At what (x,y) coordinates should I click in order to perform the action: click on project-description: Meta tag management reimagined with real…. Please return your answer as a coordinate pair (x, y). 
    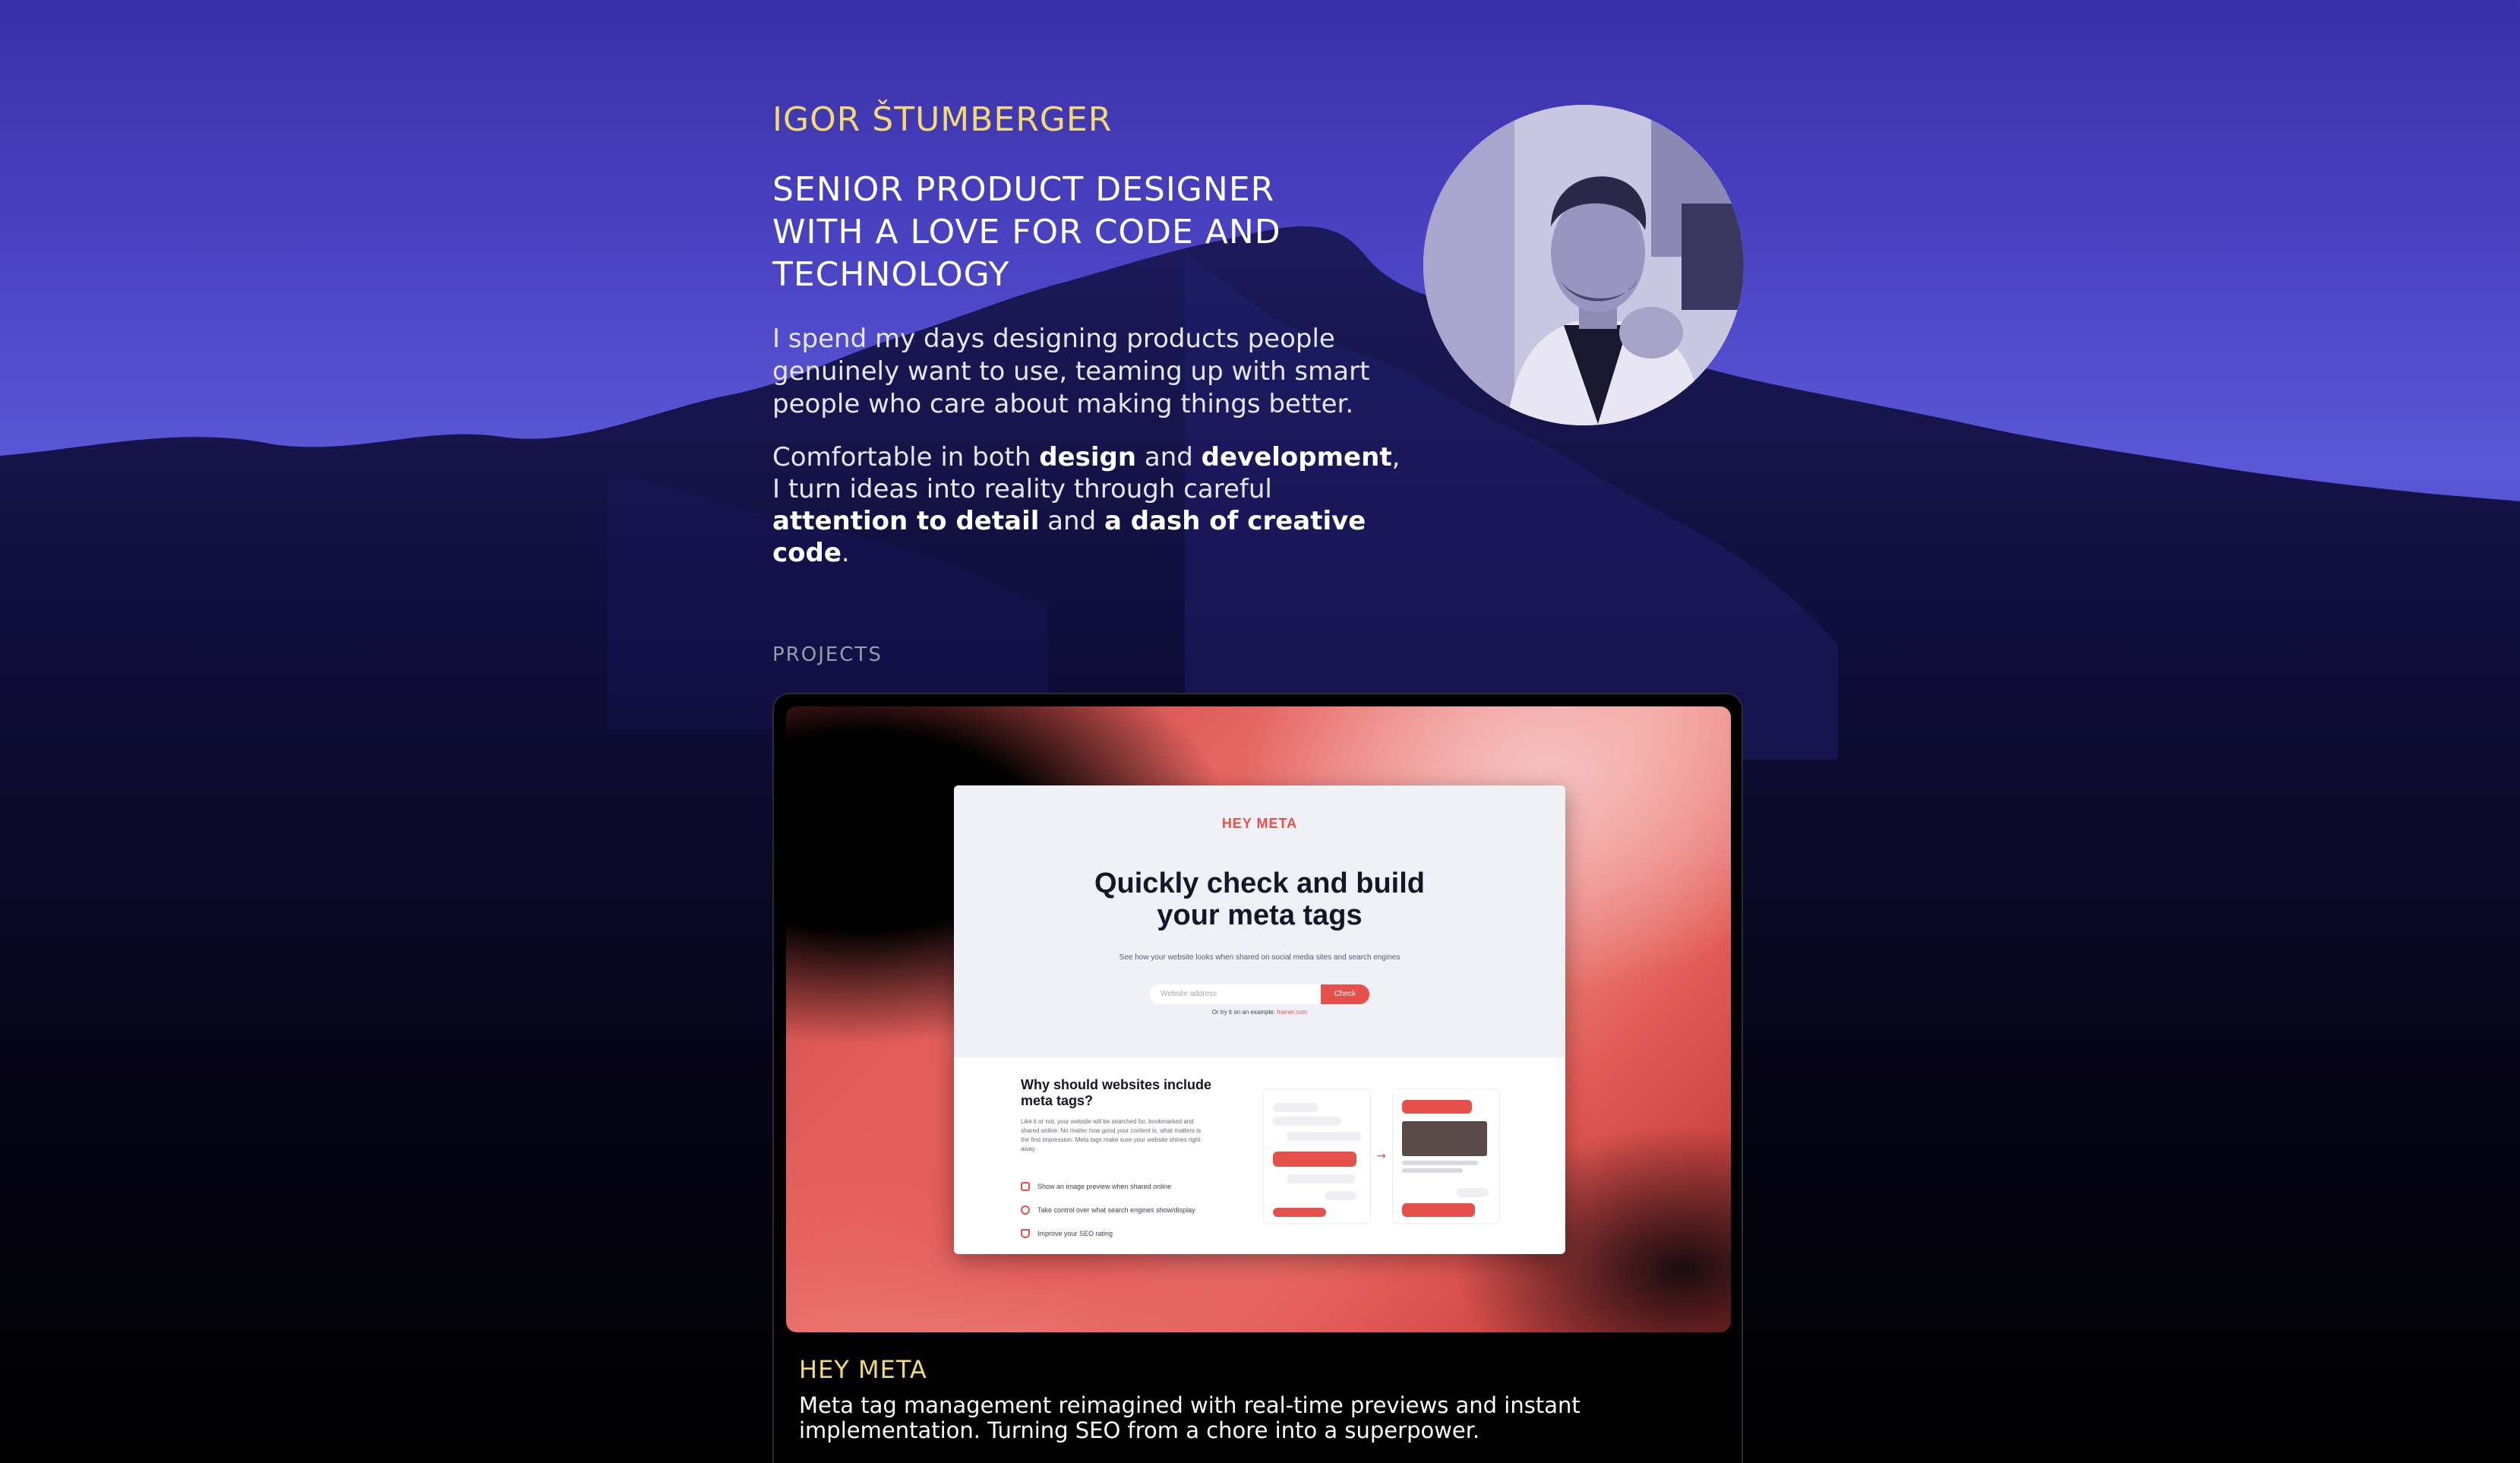
    Looking at the image, I should click on (1190, 1417).